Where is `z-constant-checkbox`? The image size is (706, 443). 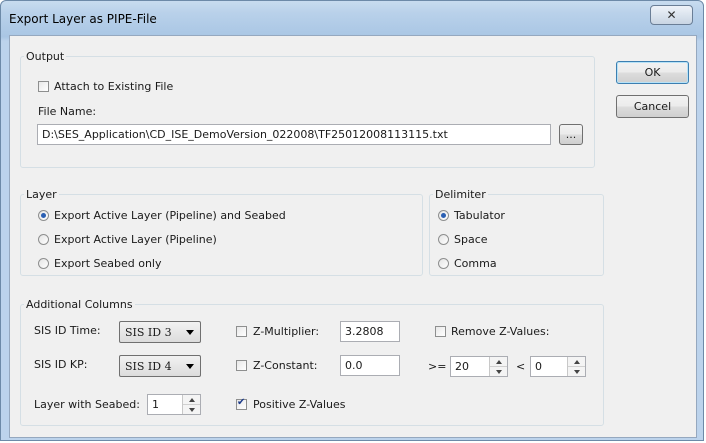 z-constant-checkbox is located at coordinates (241, 365).